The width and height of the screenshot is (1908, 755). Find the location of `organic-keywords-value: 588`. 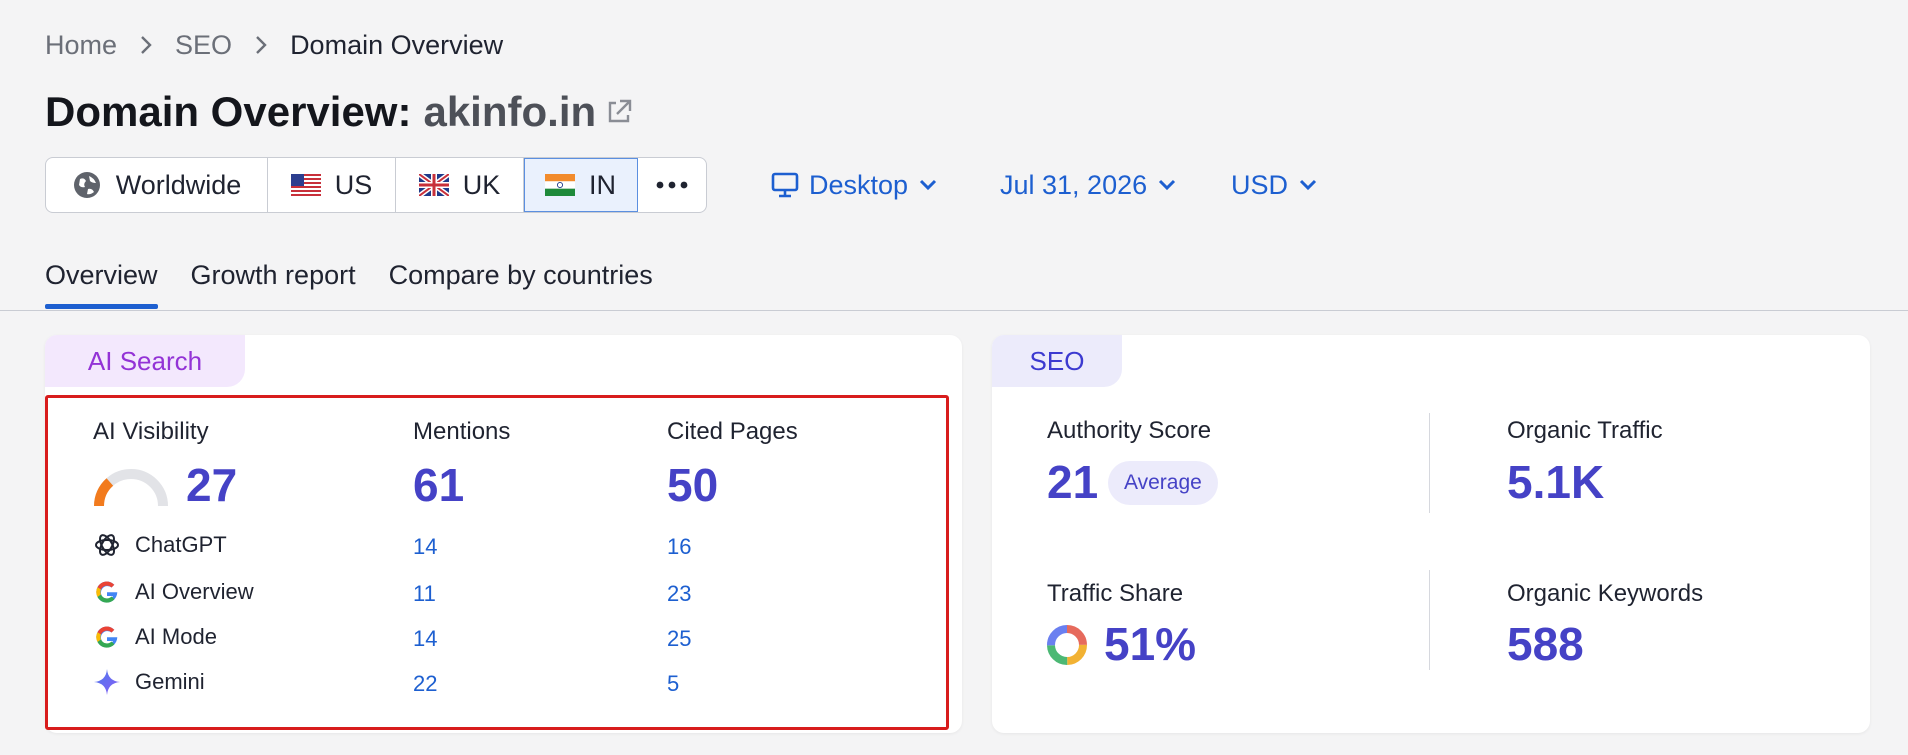

organic-keywords-value: 588 is located at coordinates (1545, 644).